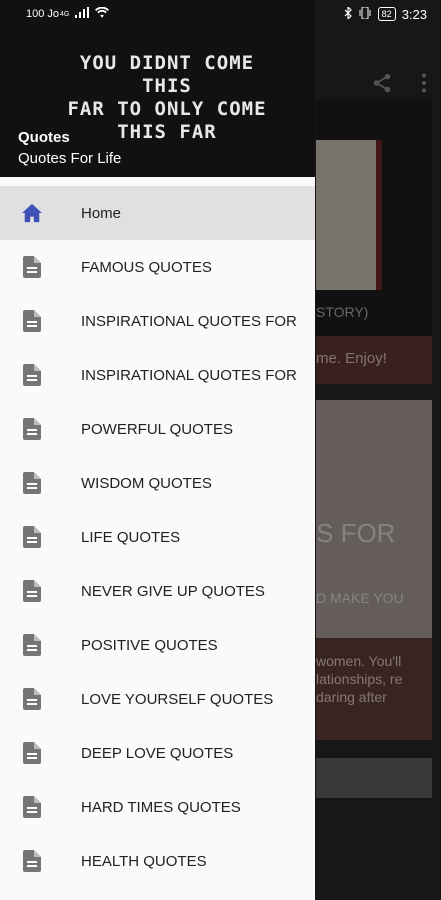  Describe the element at coordinates (177, 699) in the screenshot. I see `menu-item-label: LOVE YOURSELF QUOTES` at that location.